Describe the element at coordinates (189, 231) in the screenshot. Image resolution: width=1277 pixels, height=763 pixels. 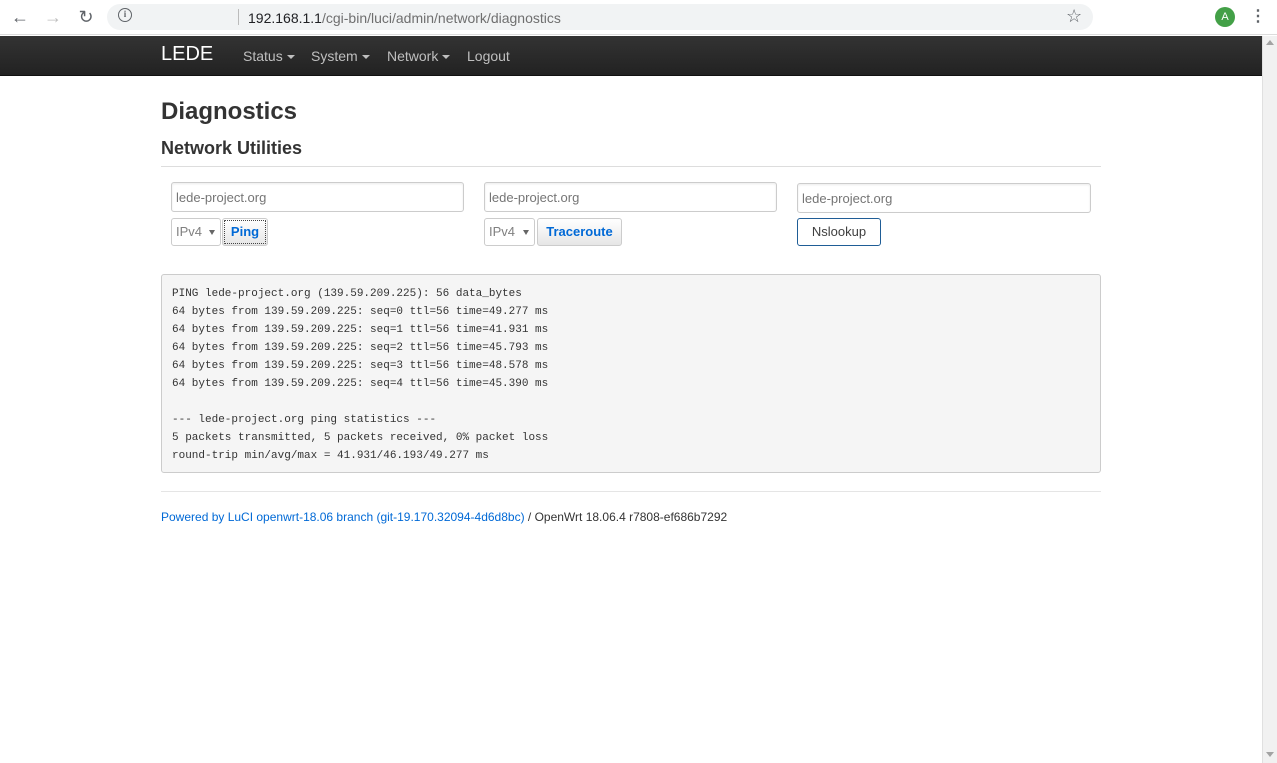
I see `ping-protocol-value: IPv4` at that location.